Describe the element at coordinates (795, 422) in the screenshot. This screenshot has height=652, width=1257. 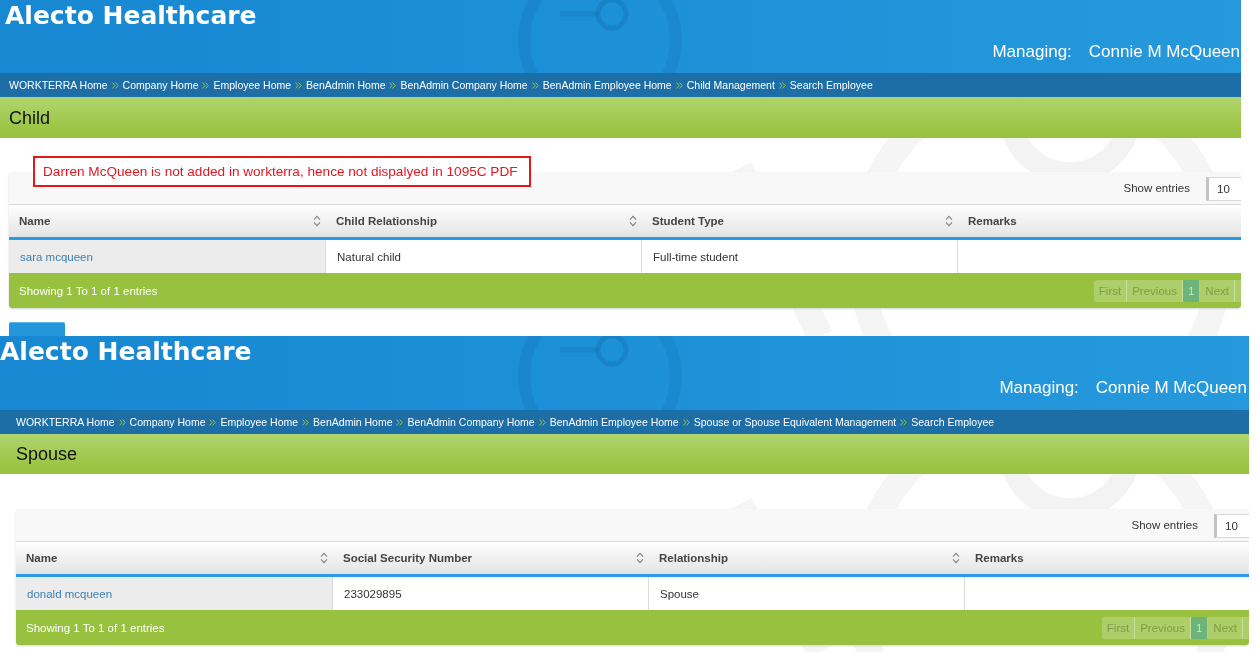
I see `breadcrumb-link: Spouse or Spouse Equivalent Management` at that location.